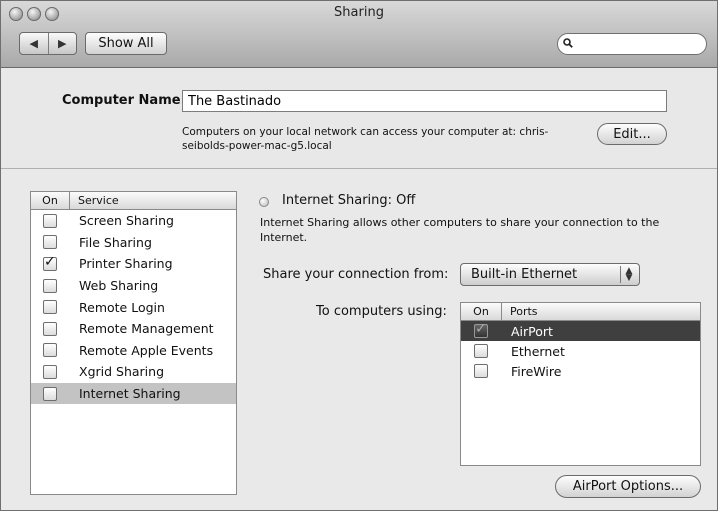  Describe the element at coordinates (359, 34) in the screenshot. I see `toolbar: Sharing ◀ ▶ Show All` at that location.